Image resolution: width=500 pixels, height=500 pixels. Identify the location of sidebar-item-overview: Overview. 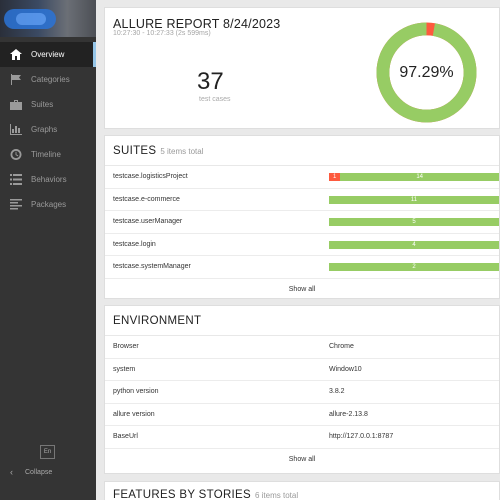
(48, 54).